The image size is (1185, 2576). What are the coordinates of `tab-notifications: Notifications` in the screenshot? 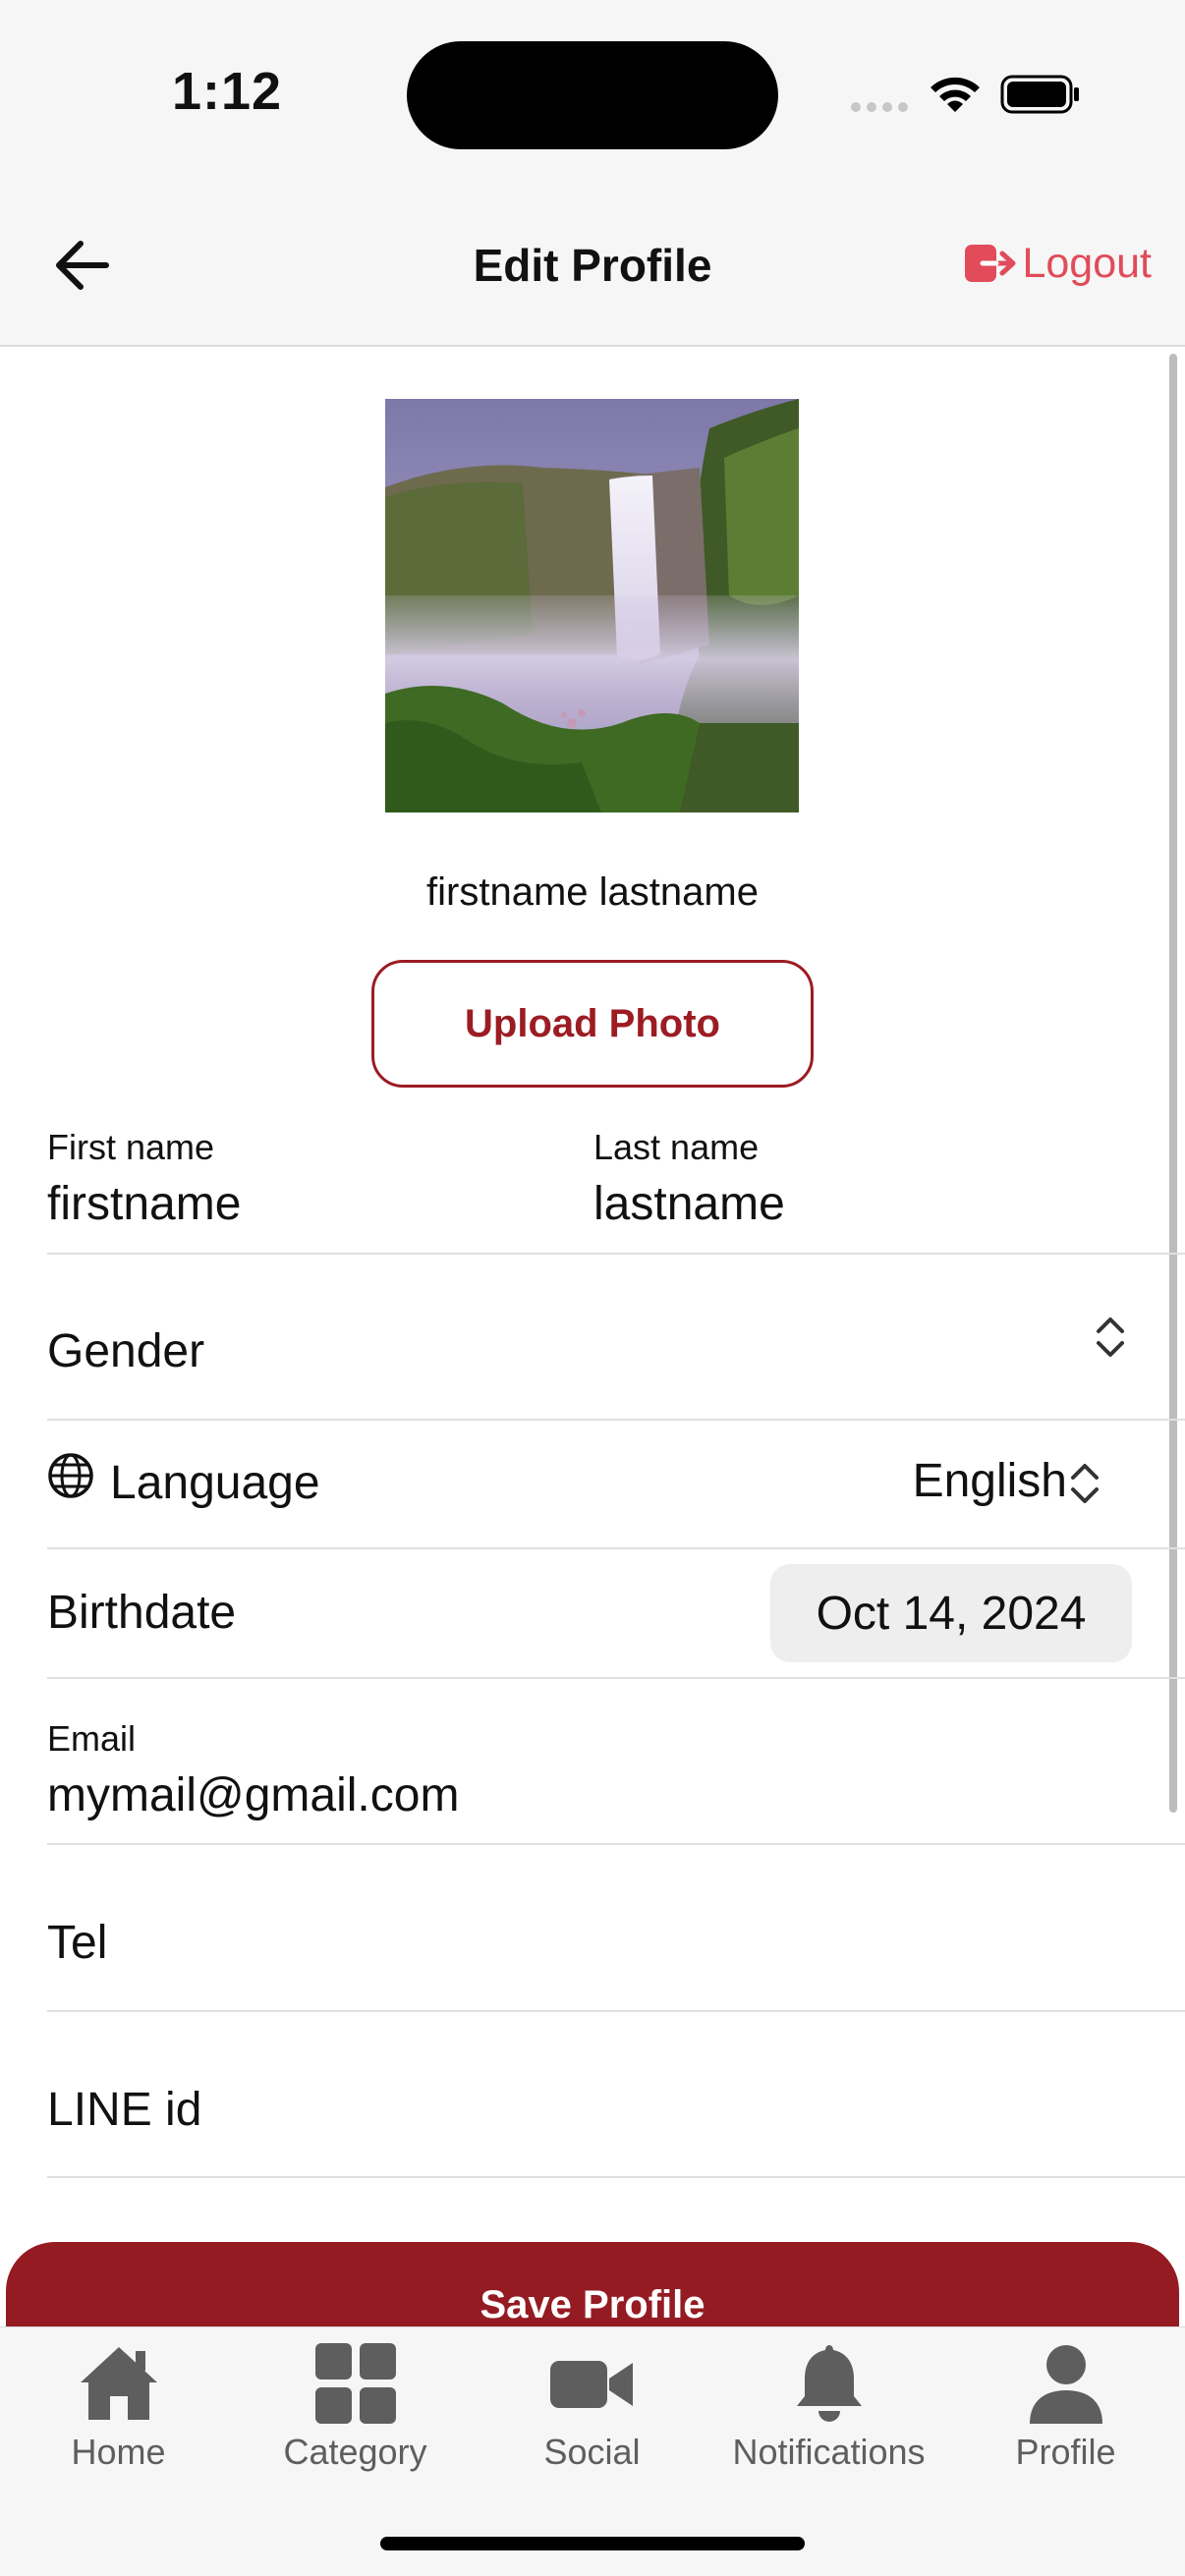 It's located at (829, 2406).